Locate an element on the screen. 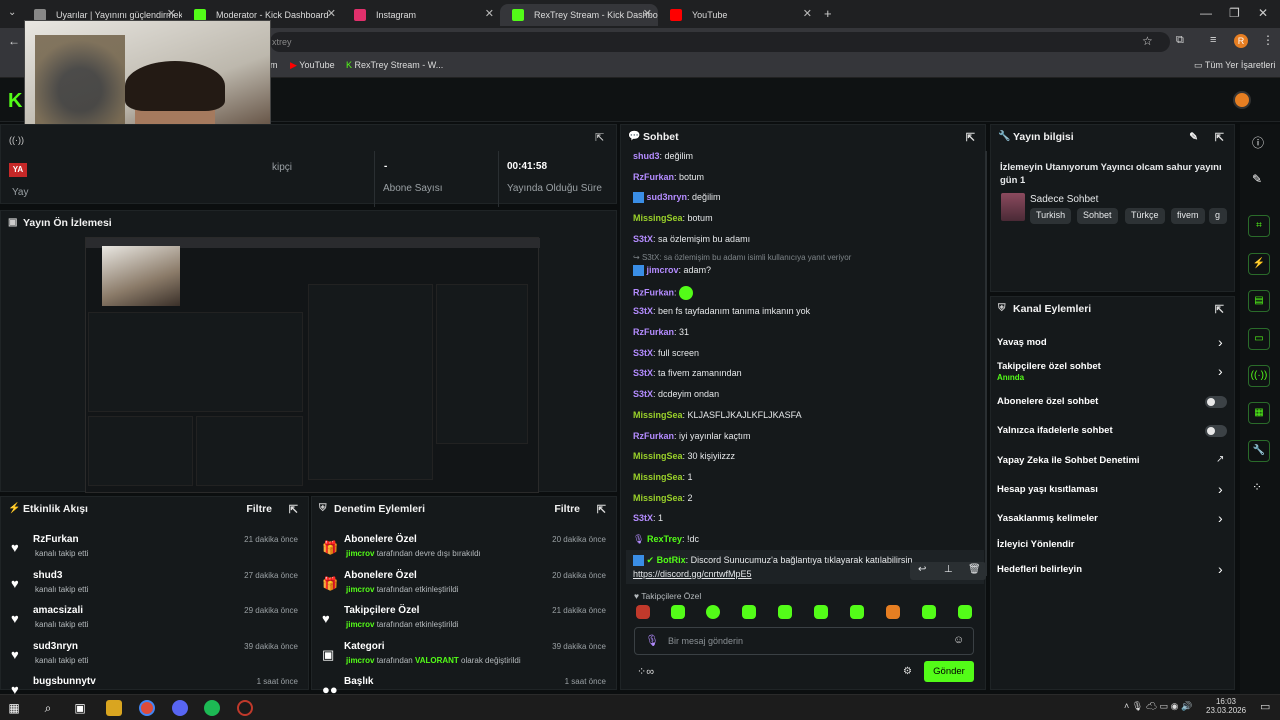  notification-icon: ▭ is located at coordinates (1265, 706).